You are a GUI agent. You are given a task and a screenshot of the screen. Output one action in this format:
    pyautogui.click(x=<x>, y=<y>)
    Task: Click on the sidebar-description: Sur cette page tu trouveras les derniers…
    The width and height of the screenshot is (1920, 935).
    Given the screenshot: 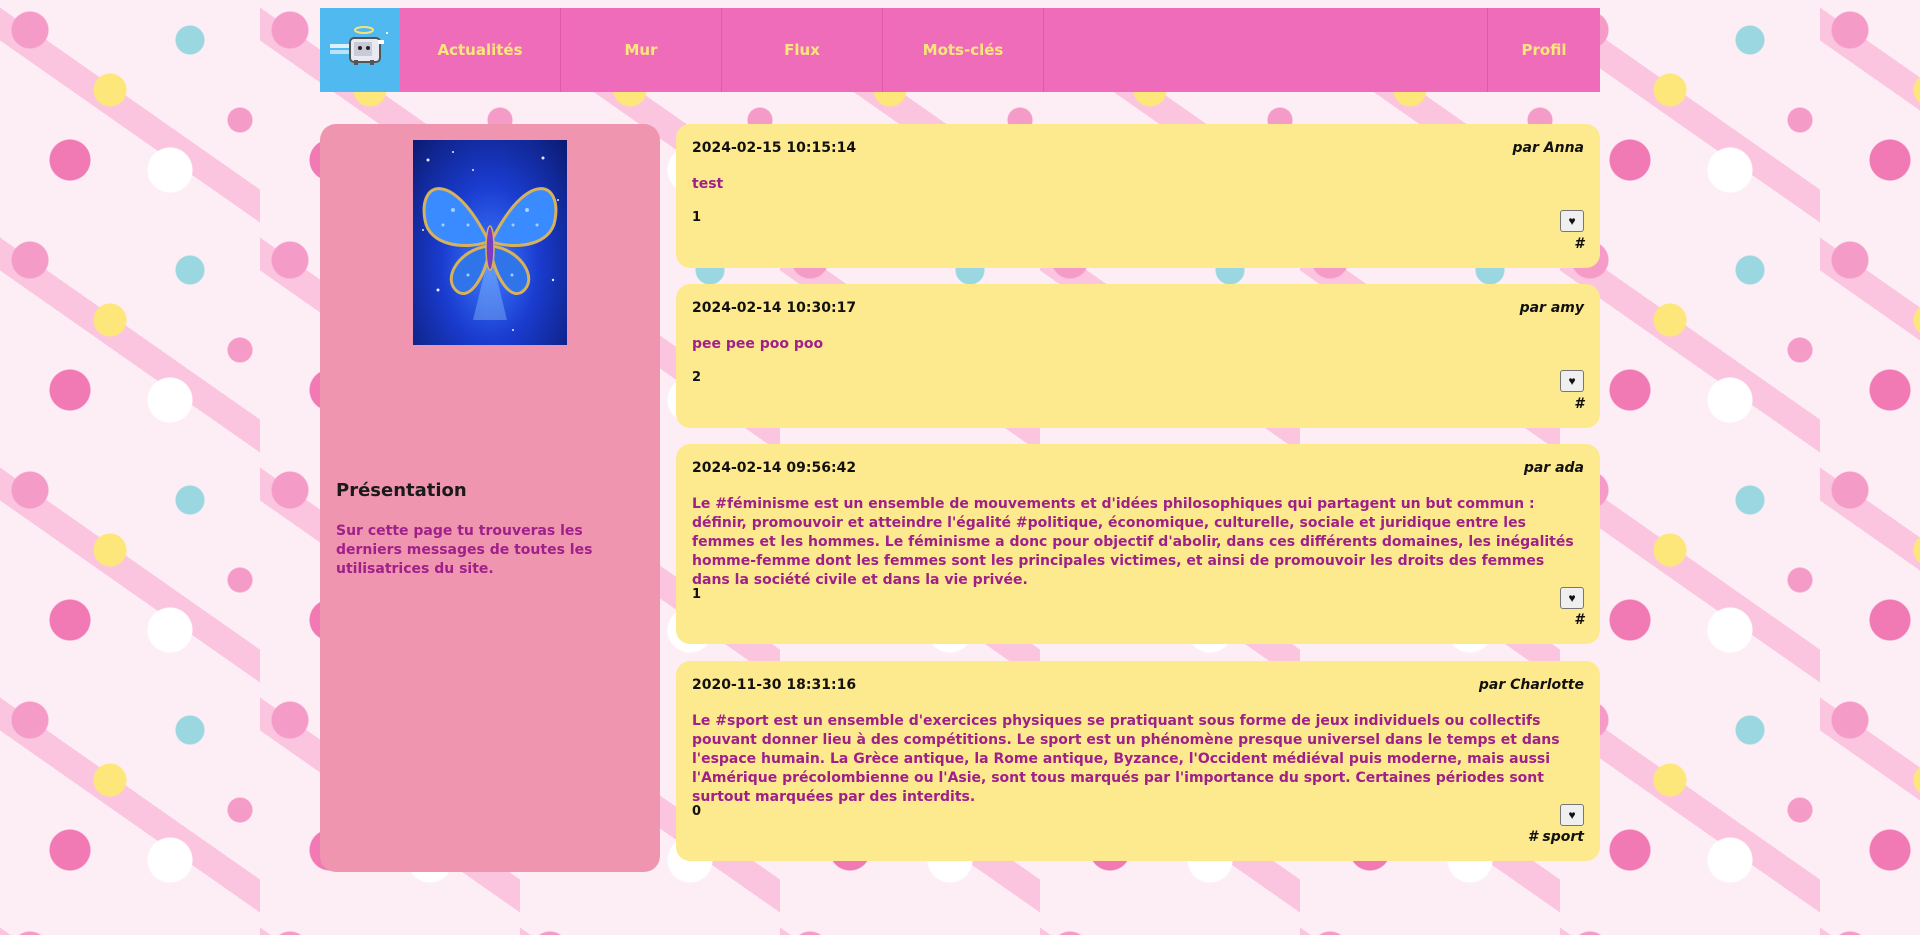 What is the action you would take?
    pyautogui.click(x=464, y=550)
    